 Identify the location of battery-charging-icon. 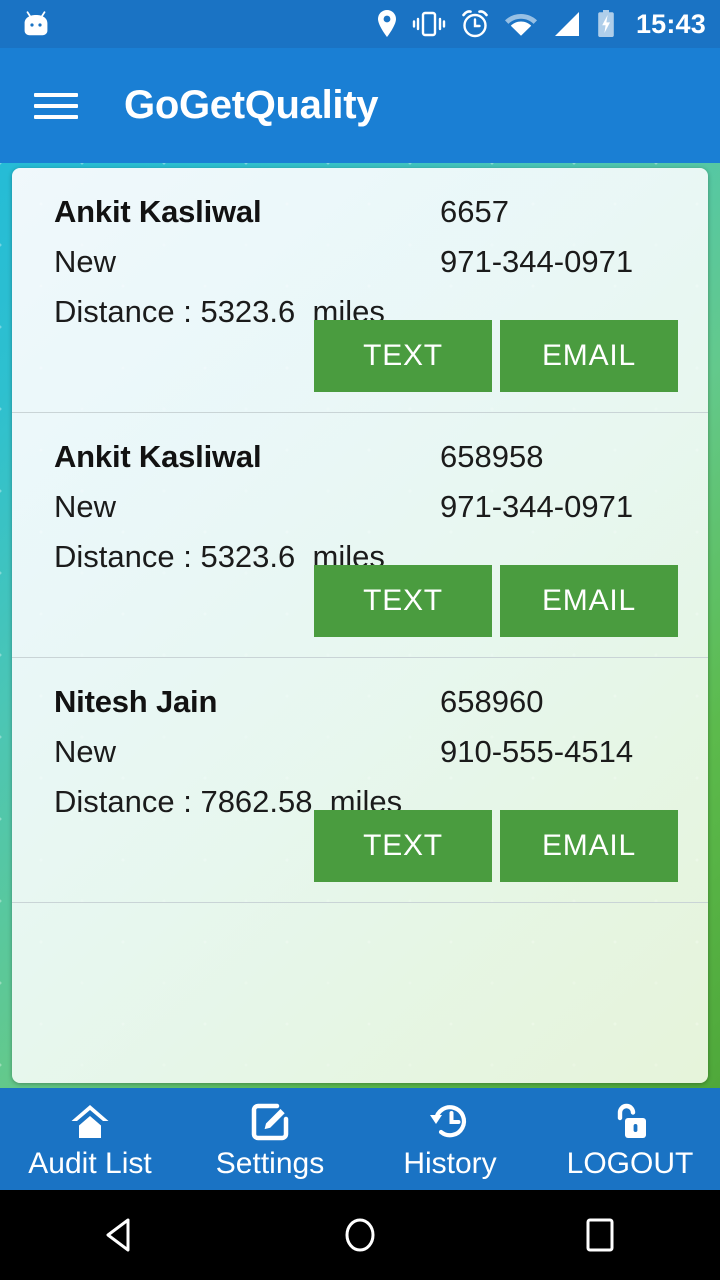
(606, 23).